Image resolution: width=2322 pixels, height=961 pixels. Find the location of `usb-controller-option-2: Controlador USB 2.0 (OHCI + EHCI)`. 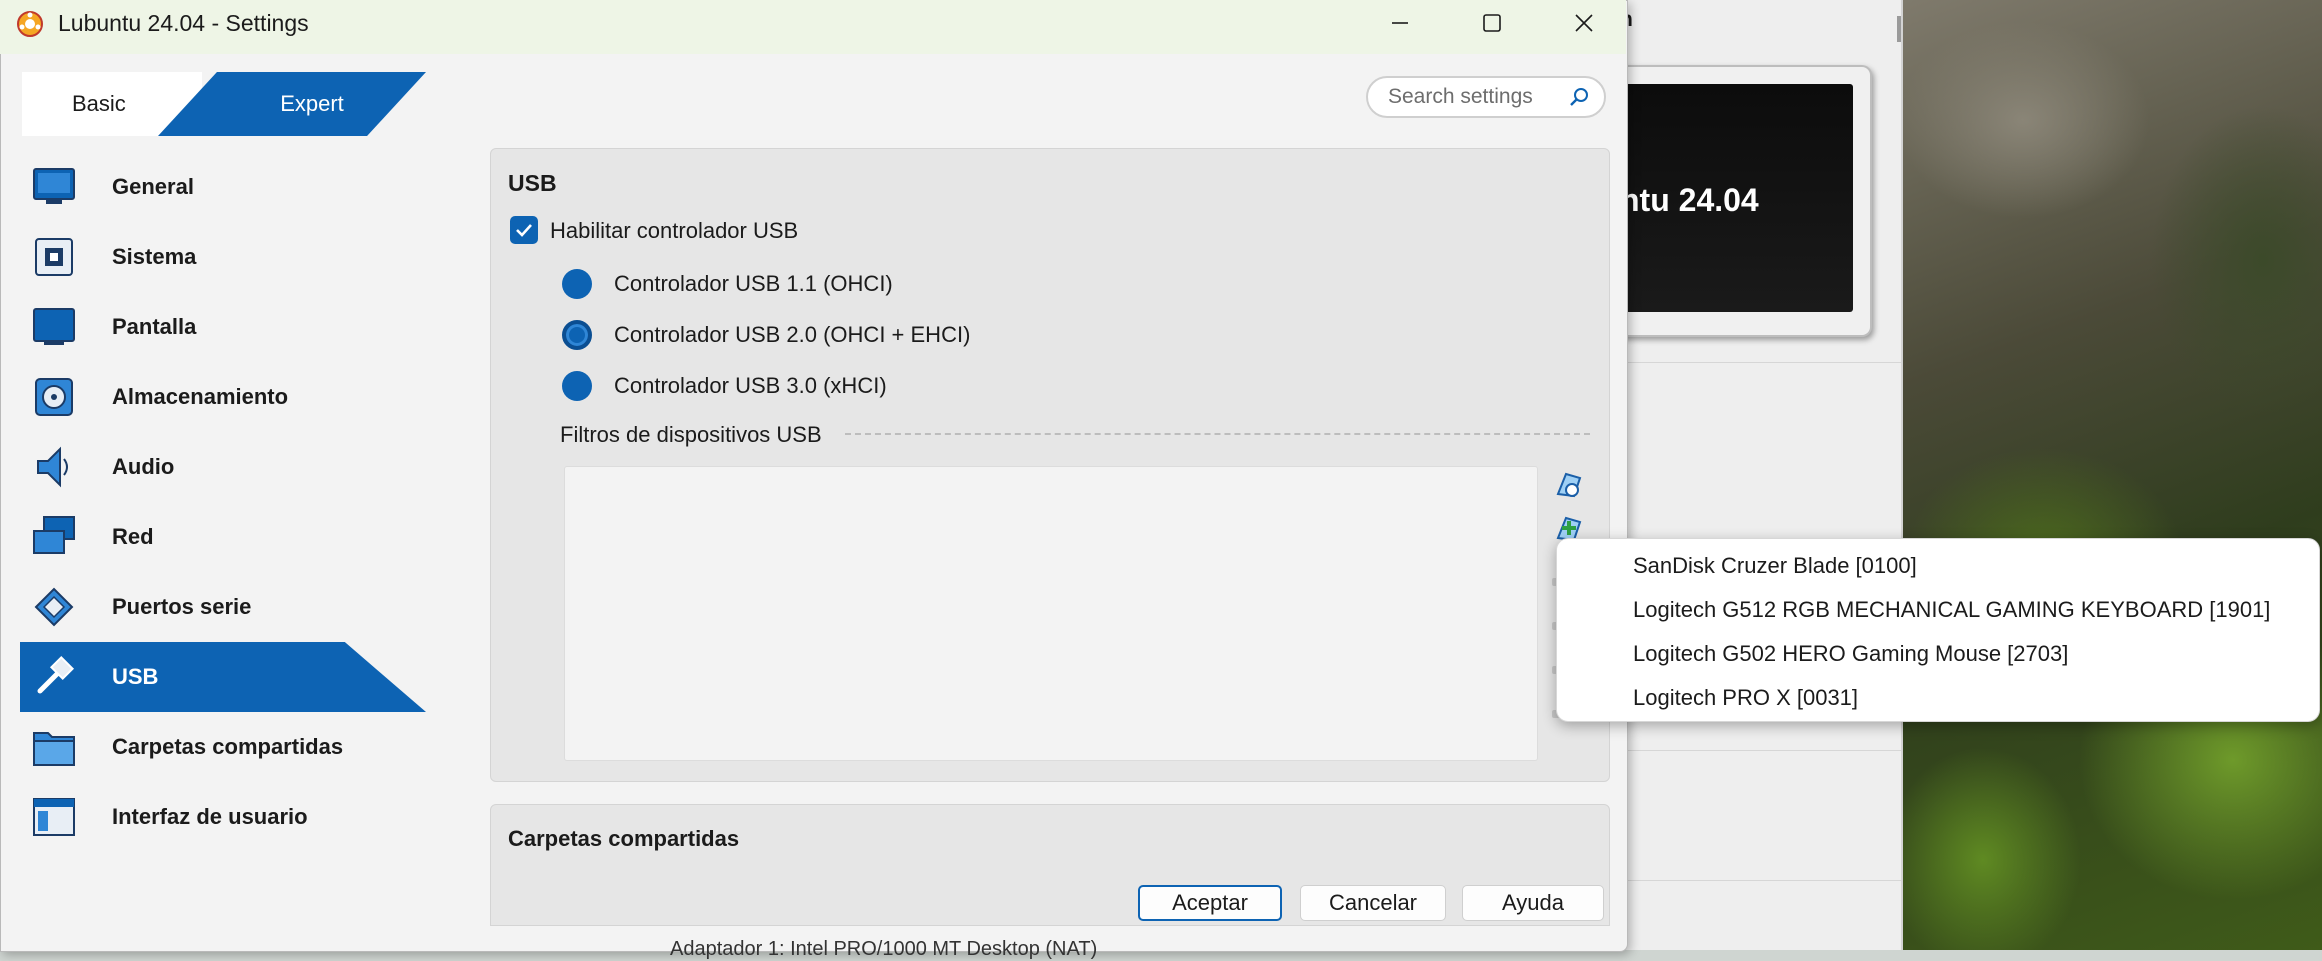

usb-controller-option-2: Controlador USB 2.0 (OHCI + EHCI) is located at coordinates (766, 335).